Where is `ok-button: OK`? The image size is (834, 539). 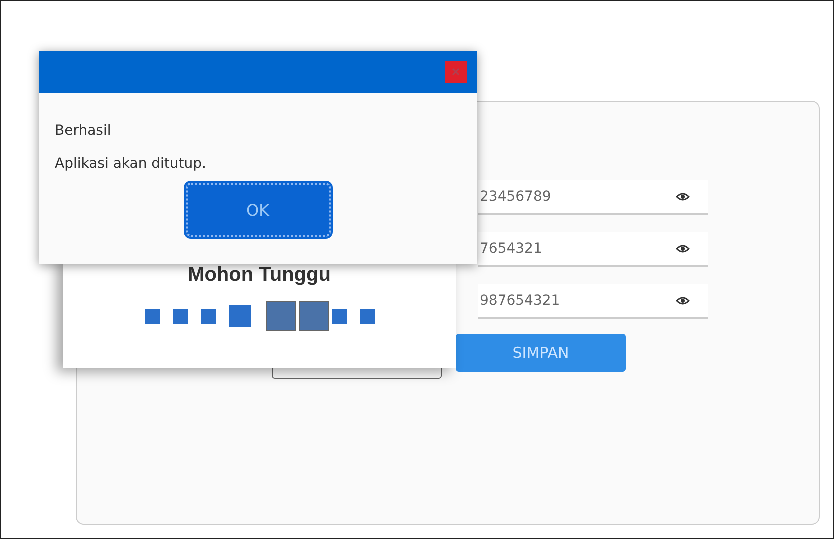
ok-button: OK is located at coordinates (258, 210).